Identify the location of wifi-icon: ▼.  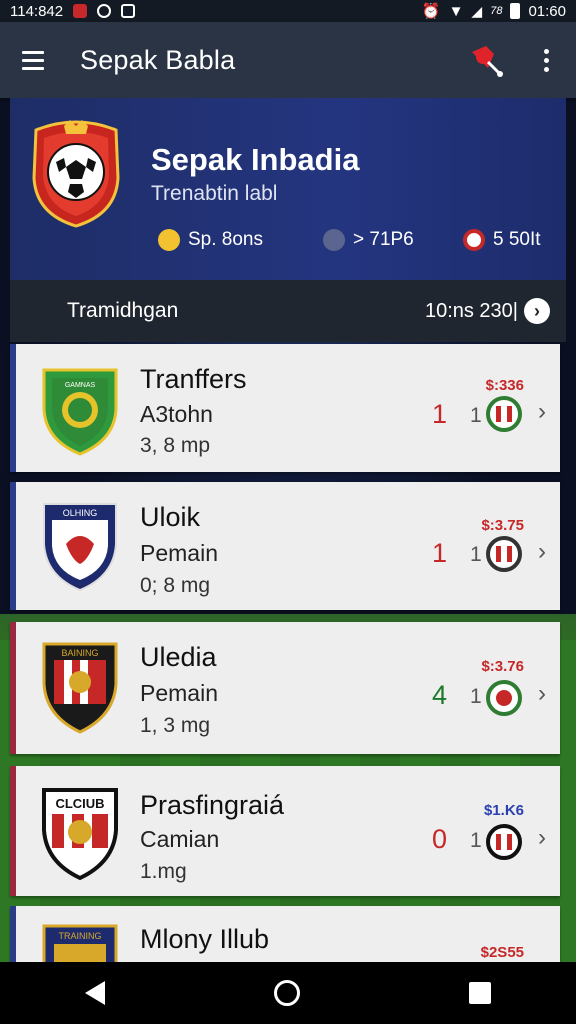
(456, 11).